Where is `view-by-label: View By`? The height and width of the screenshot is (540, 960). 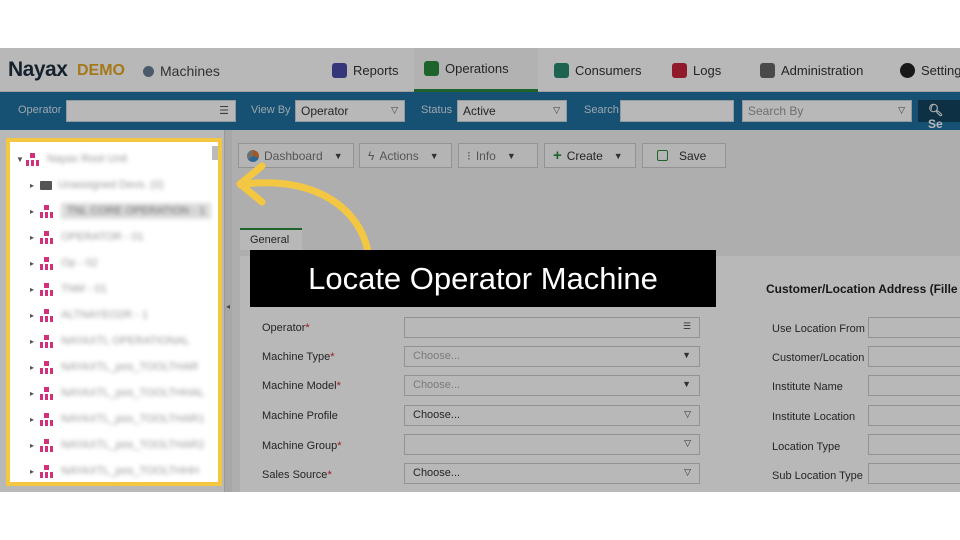
view-by-label: View By is located at coordinates (271, 110).